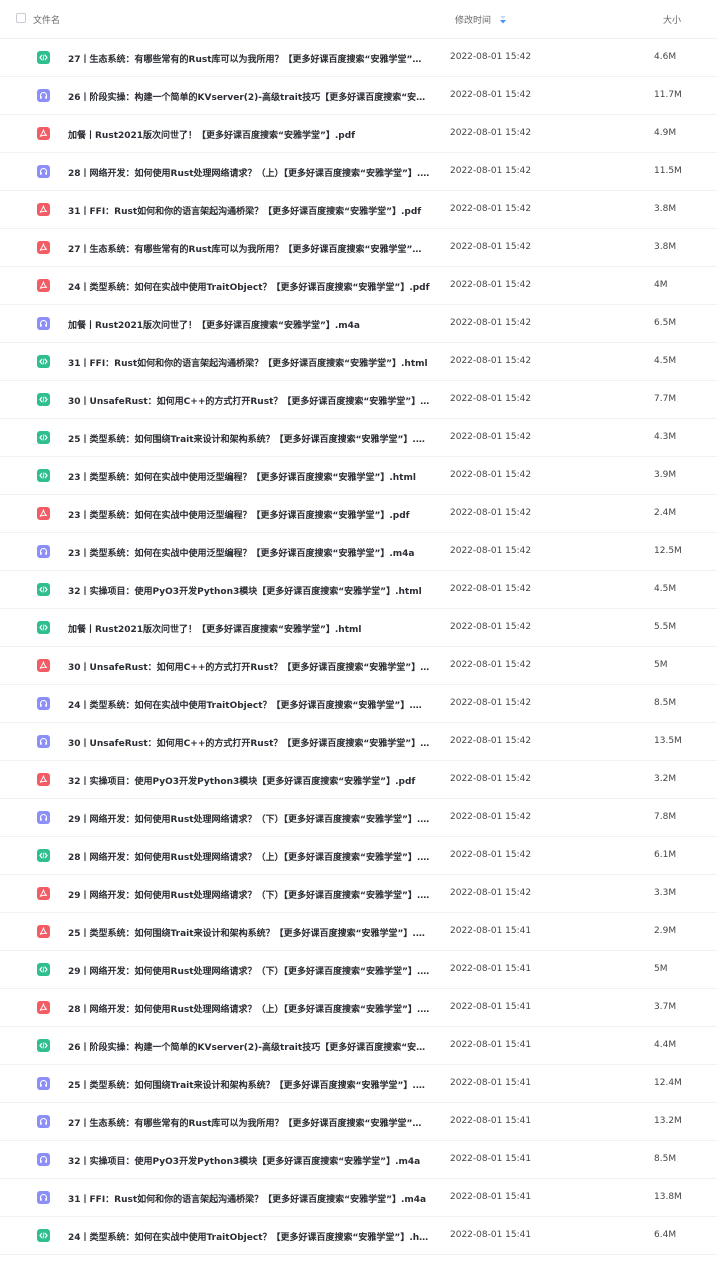  Describe the element at coordinates (249, 628) in the screenshot. I see `file-name: 加餐丨Rust2021版次问世了！【更多好课百度搜索“安雅学堂”】.html` at that location.